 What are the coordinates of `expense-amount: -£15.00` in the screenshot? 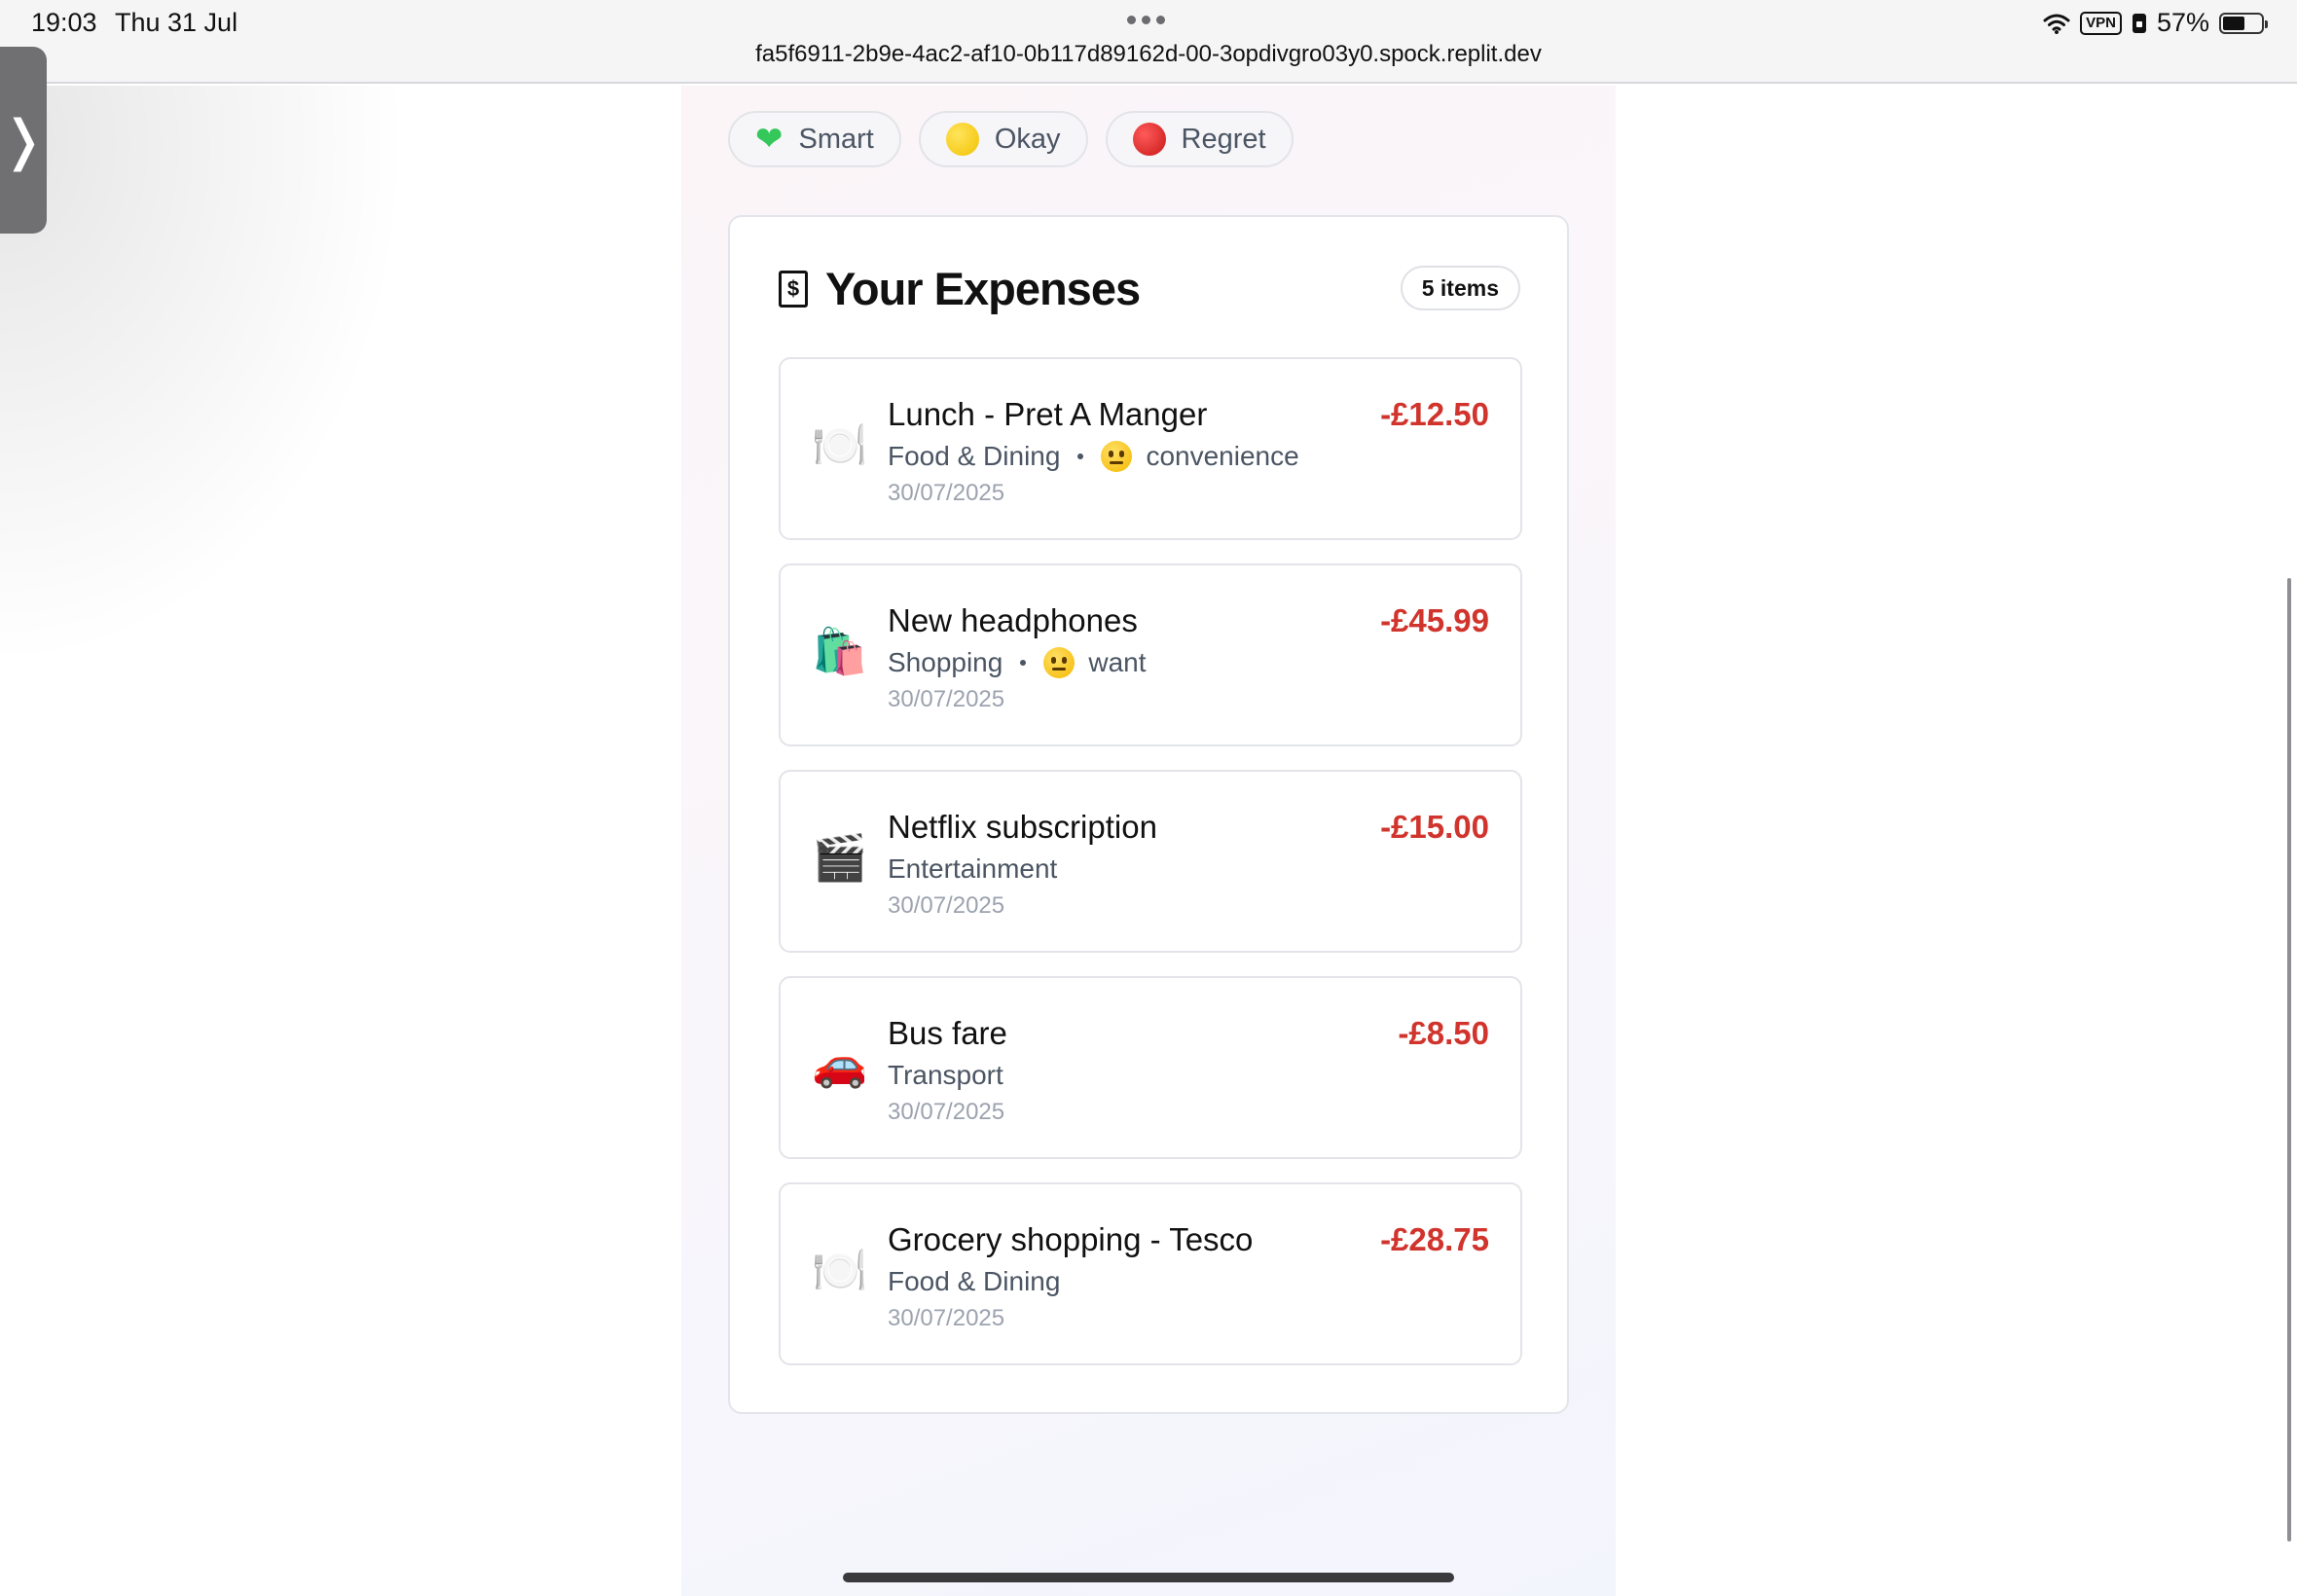 It's located at (1434, 827).